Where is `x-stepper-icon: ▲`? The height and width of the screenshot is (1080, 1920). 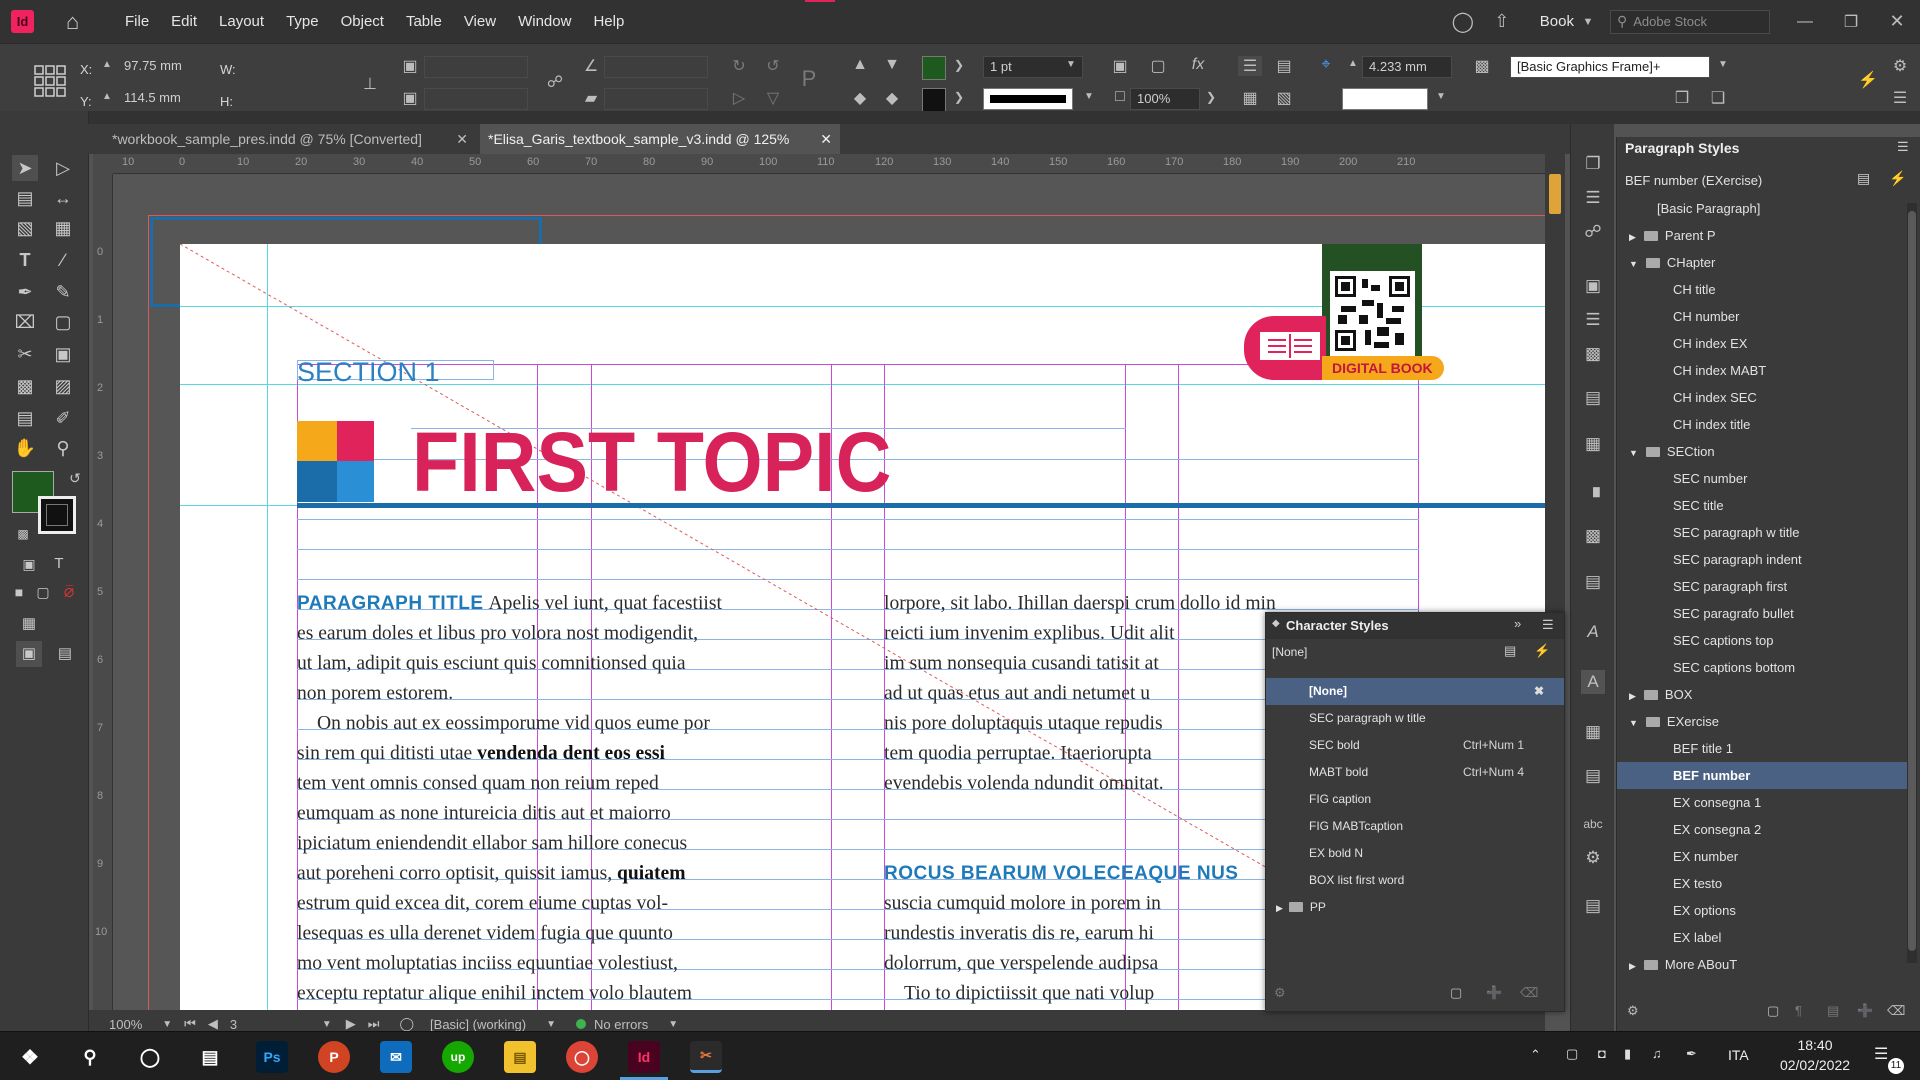
x-stepper-icon: ▲ is located at coordinates (107, 64).